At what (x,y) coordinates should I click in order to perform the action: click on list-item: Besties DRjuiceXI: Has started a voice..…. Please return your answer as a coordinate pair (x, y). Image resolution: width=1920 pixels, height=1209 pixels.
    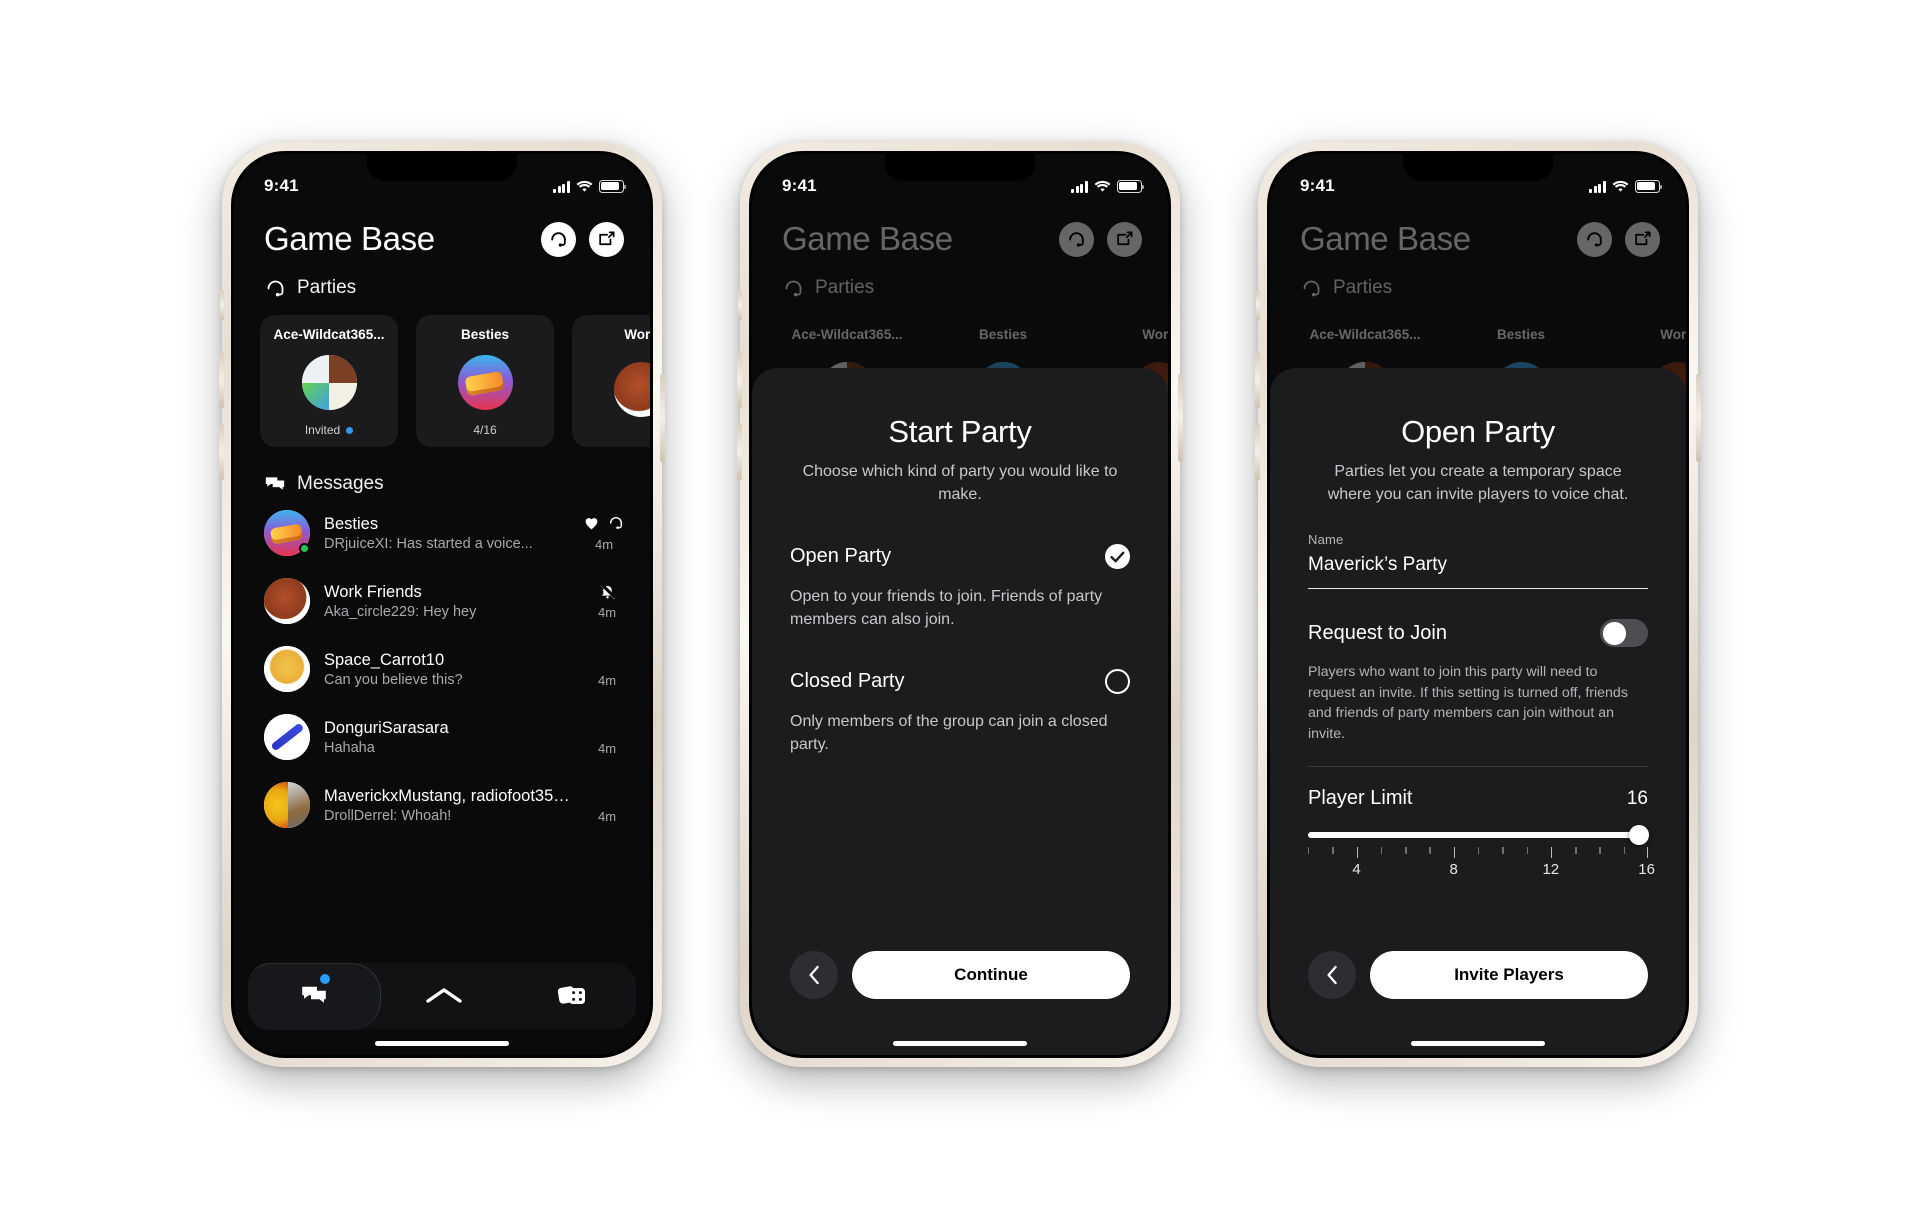
    Looking at the image, I should click on (442, 533).